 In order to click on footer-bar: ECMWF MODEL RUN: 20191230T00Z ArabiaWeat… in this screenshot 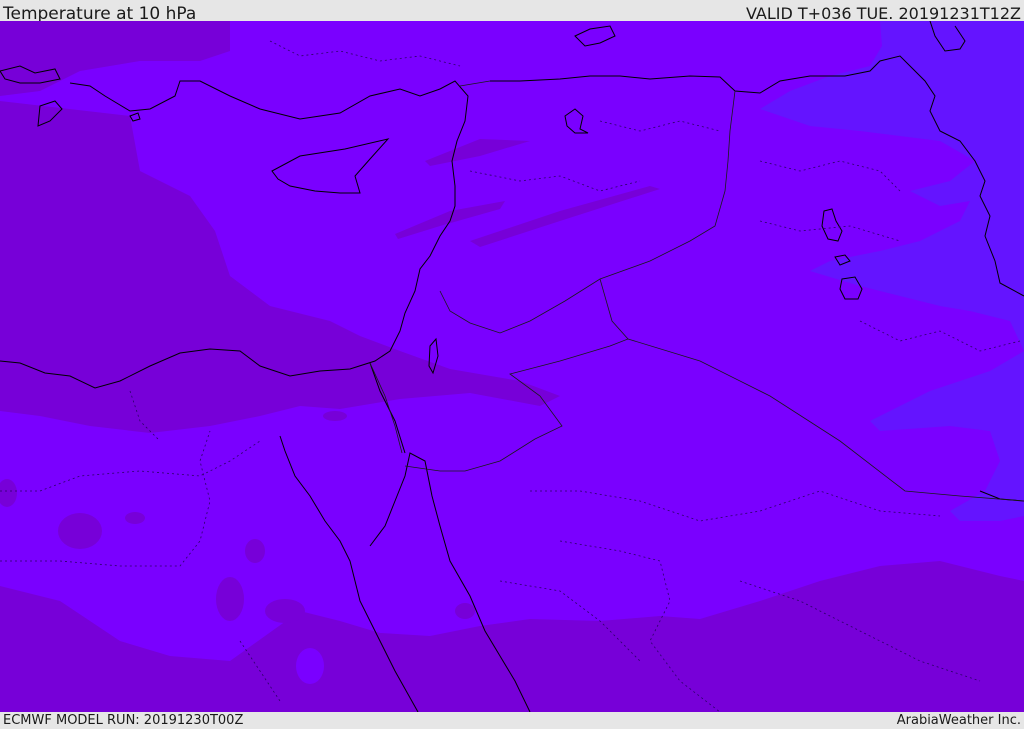, I will do `click(512, 720)`.